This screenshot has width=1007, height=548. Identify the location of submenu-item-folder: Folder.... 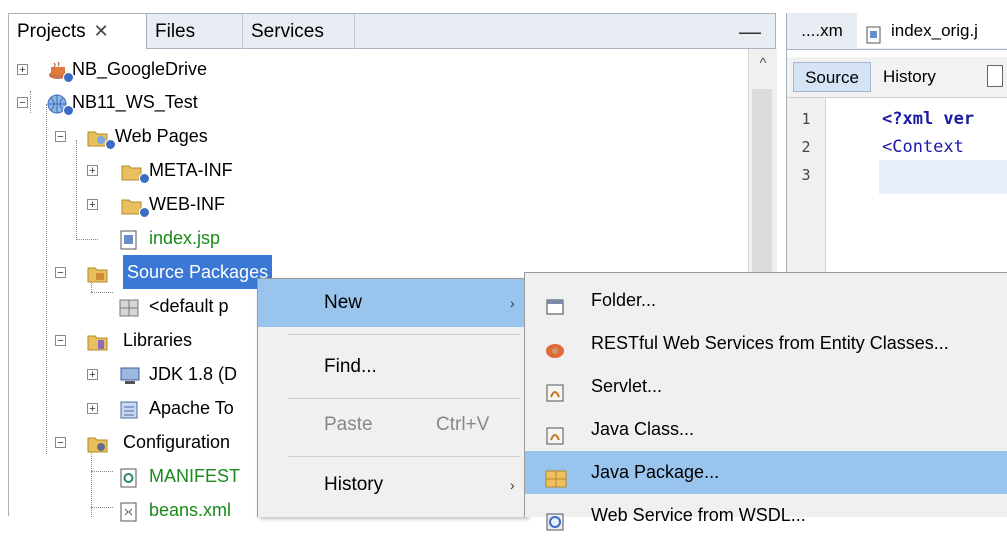
(766, 300).